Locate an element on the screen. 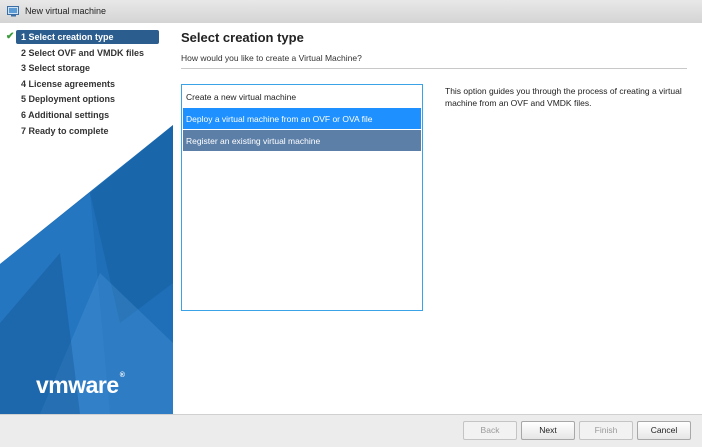  step-label: 6 Additional settings is located at coordinates (65, 114).